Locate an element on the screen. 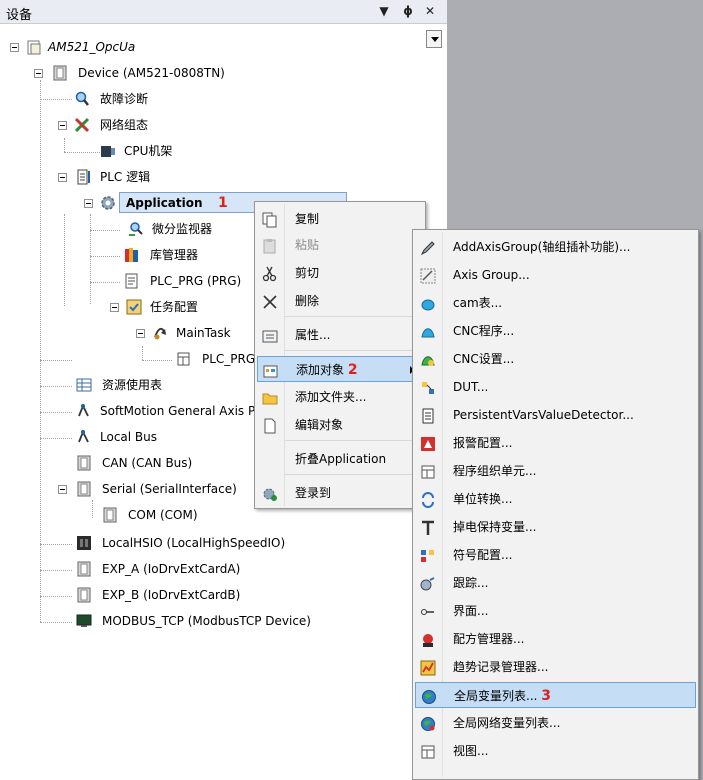 This screenshot has height=780, width=703. alarm-icon is located at coordinates (428, 443).